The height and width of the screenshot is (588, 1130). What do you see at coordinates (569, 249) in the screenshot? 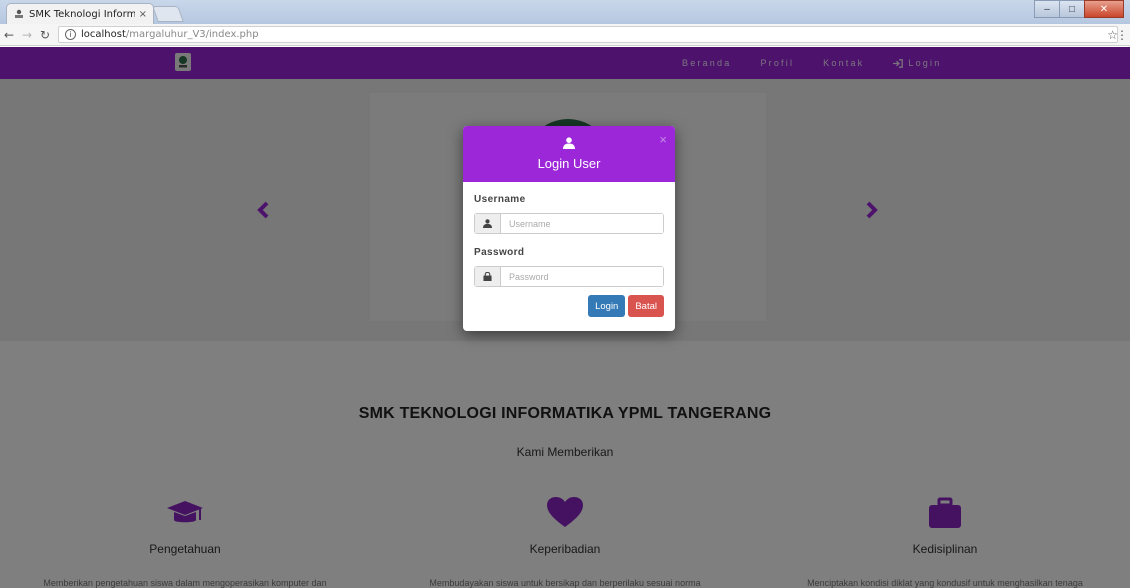
I see `modal-body: Username Password Login Batal` at bounding box center [569, 249].